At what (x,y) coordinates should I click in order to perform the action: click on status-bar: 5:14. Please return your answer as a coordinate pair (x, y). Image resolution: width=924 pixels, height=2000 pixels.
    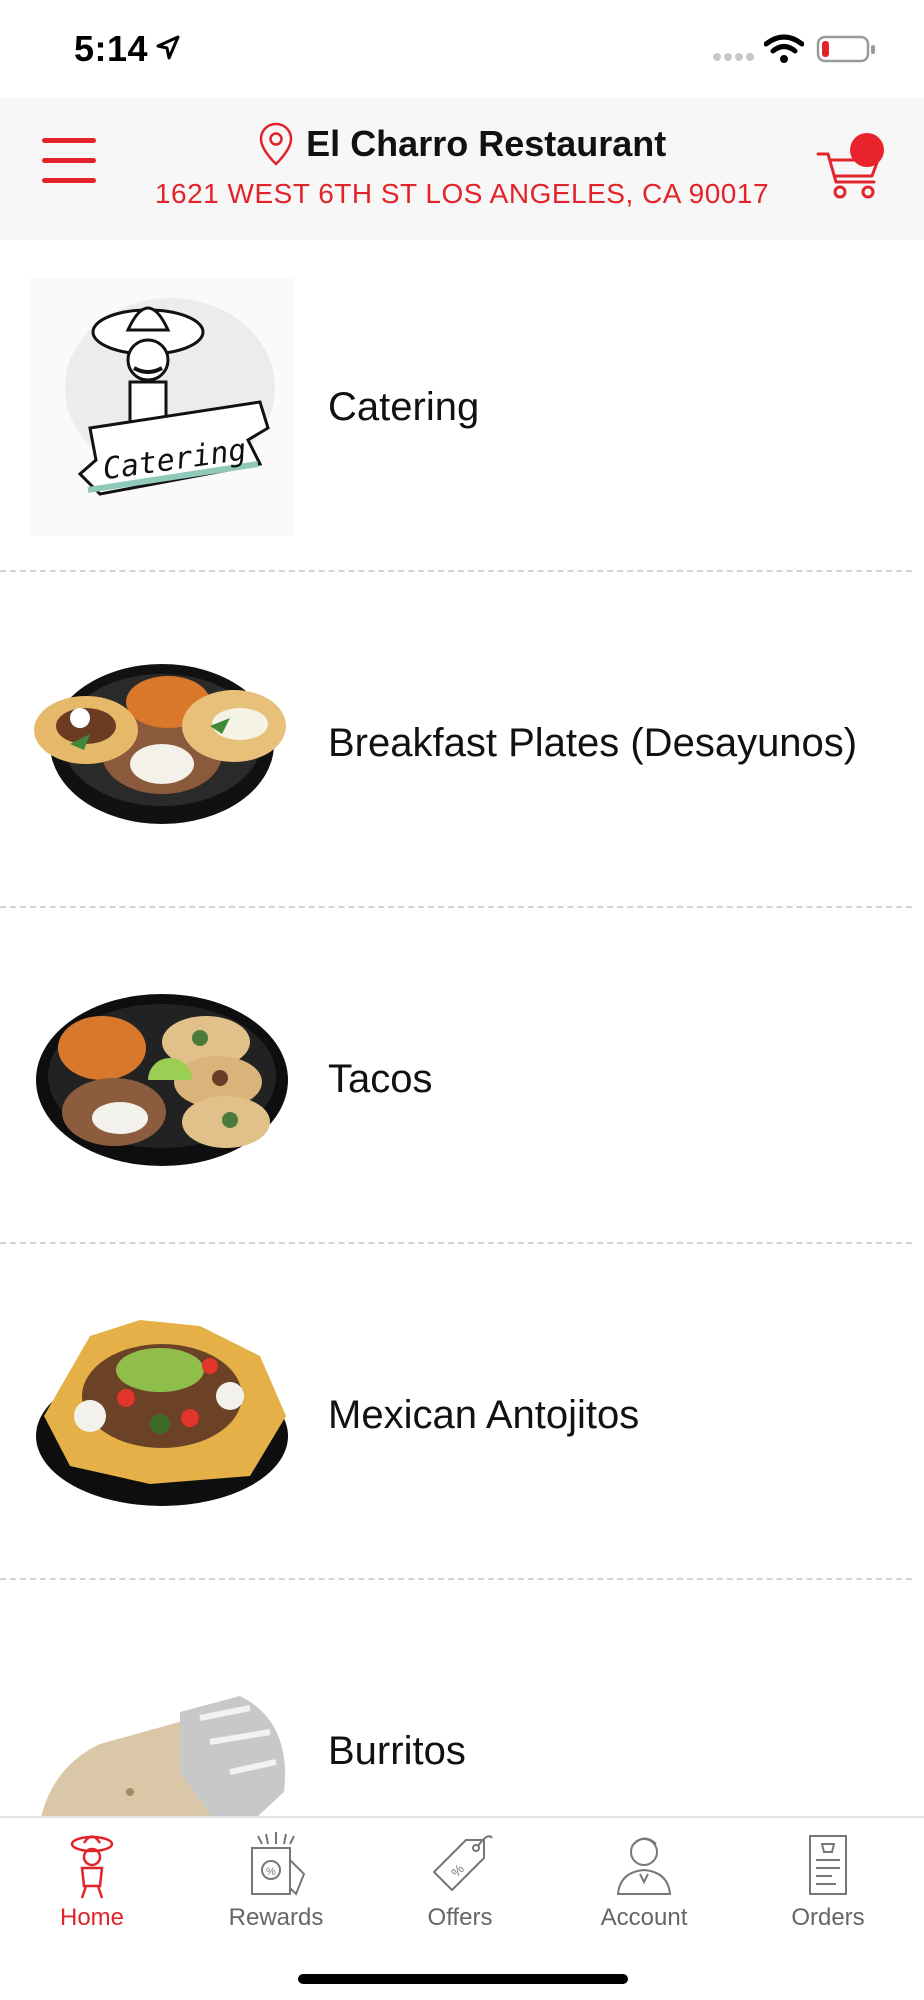
    Looking at the image, I should click on (462, 49).